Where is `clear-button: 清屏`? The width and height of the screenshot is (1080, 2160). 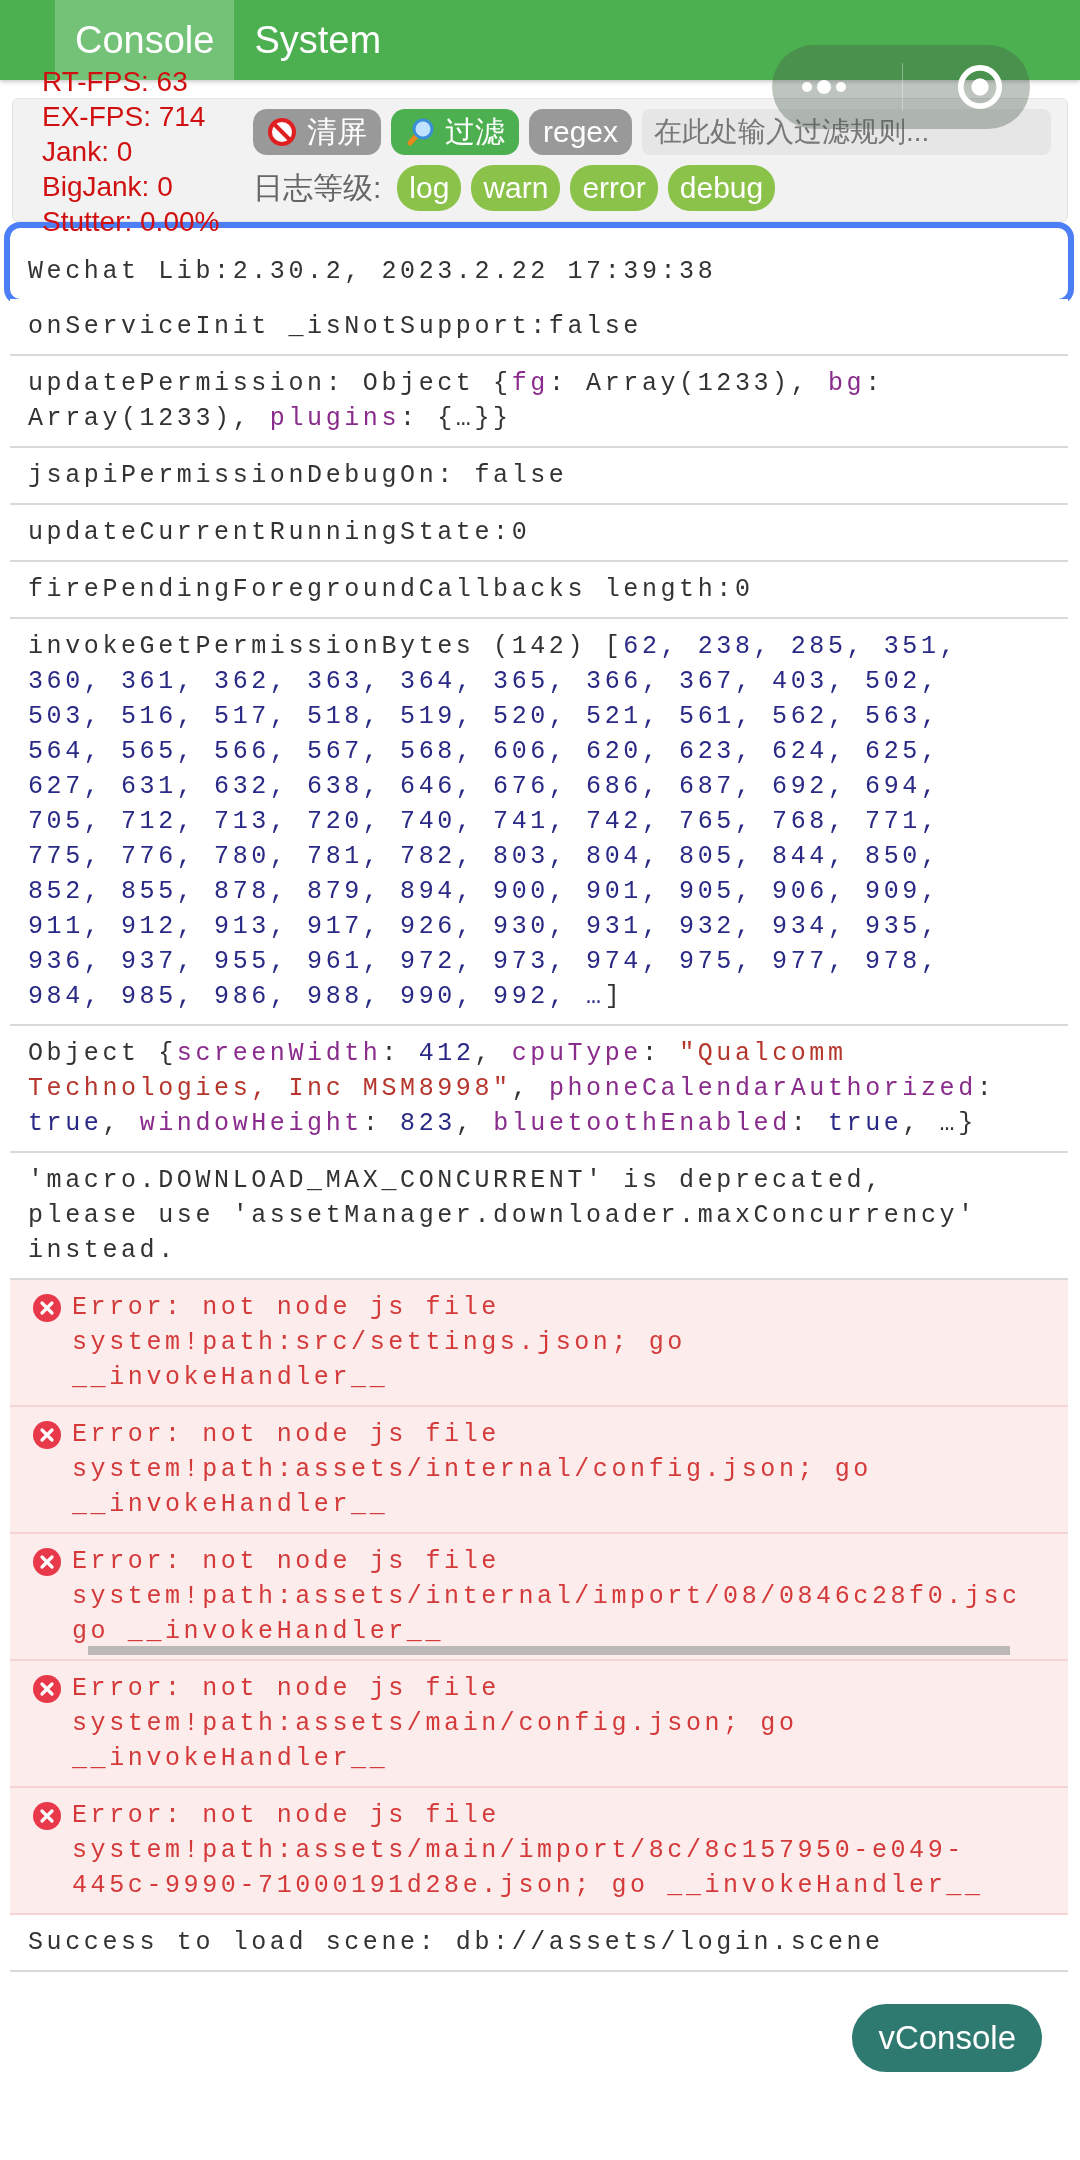 clear-button: 清屏 is located at coordinates (317, 132).